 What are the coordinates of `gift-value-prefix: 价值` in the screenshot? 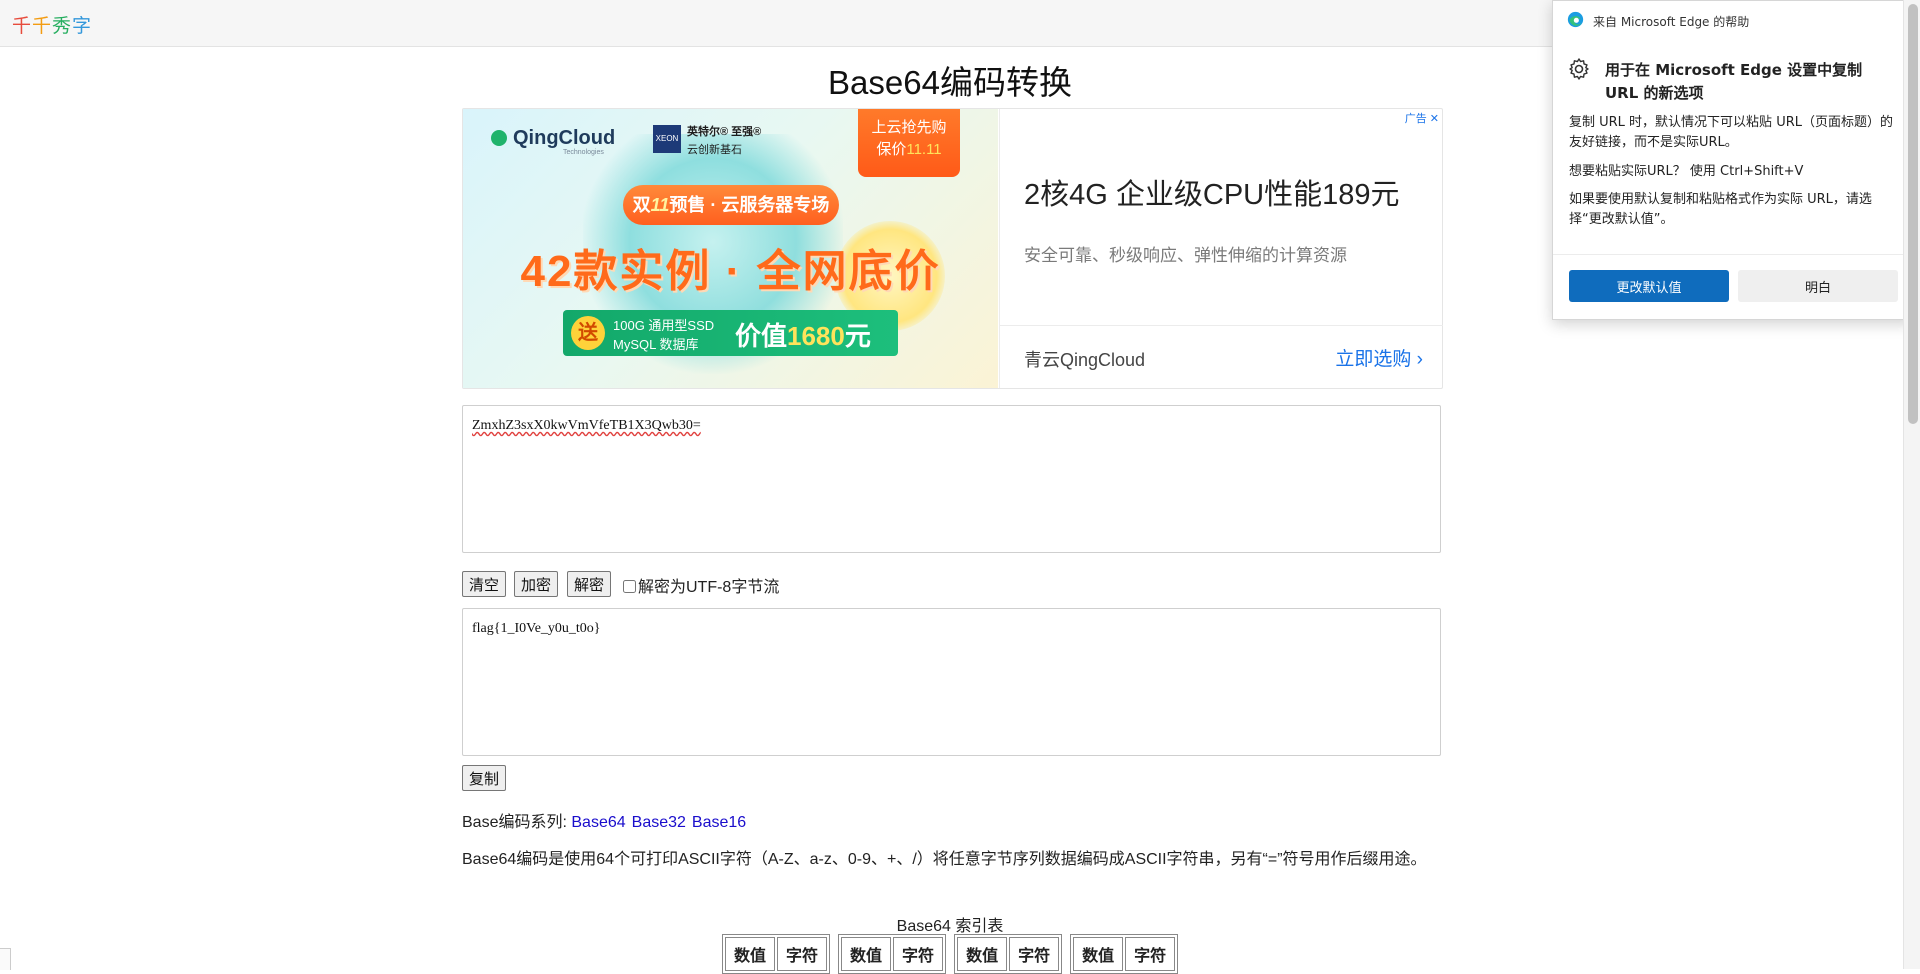 It's located at (761, 336).